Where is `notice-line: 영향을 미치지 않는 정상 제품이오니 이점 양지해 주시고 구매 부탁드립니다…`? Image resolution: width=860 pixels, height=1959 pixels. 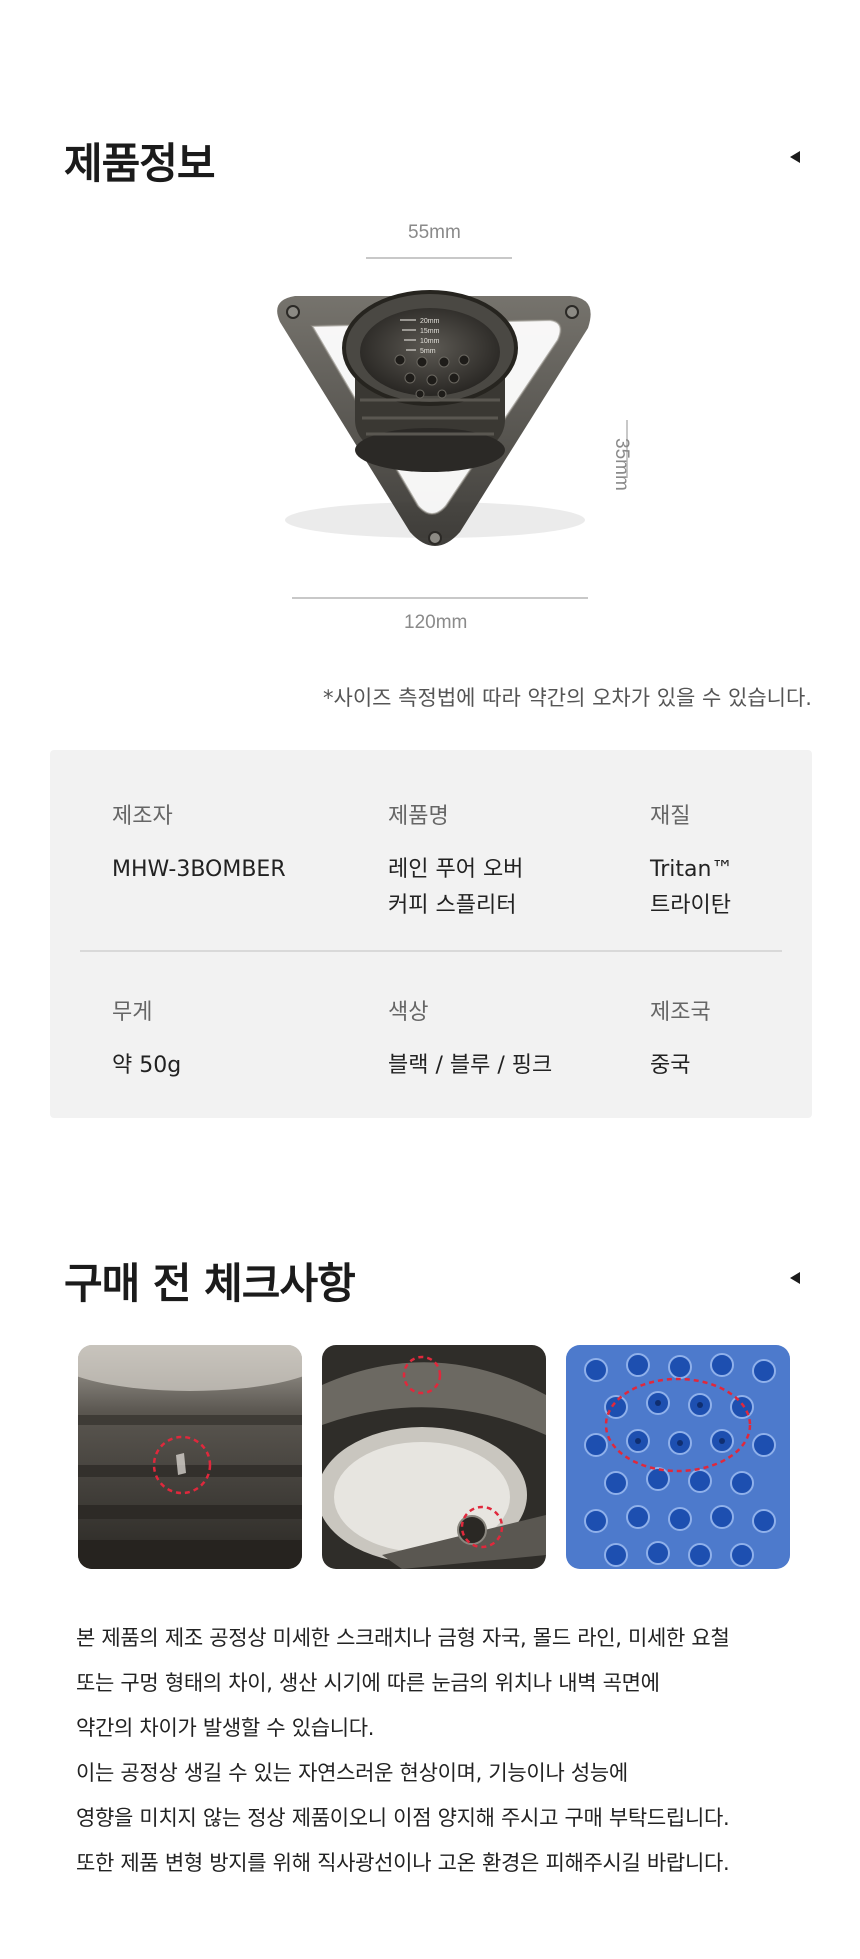 notice-line: 영향을 미치지 않는 정상 제품이오니 이점 양지해 주시고 구매 부탁드립니다… is located at coordinates (403, 1818).